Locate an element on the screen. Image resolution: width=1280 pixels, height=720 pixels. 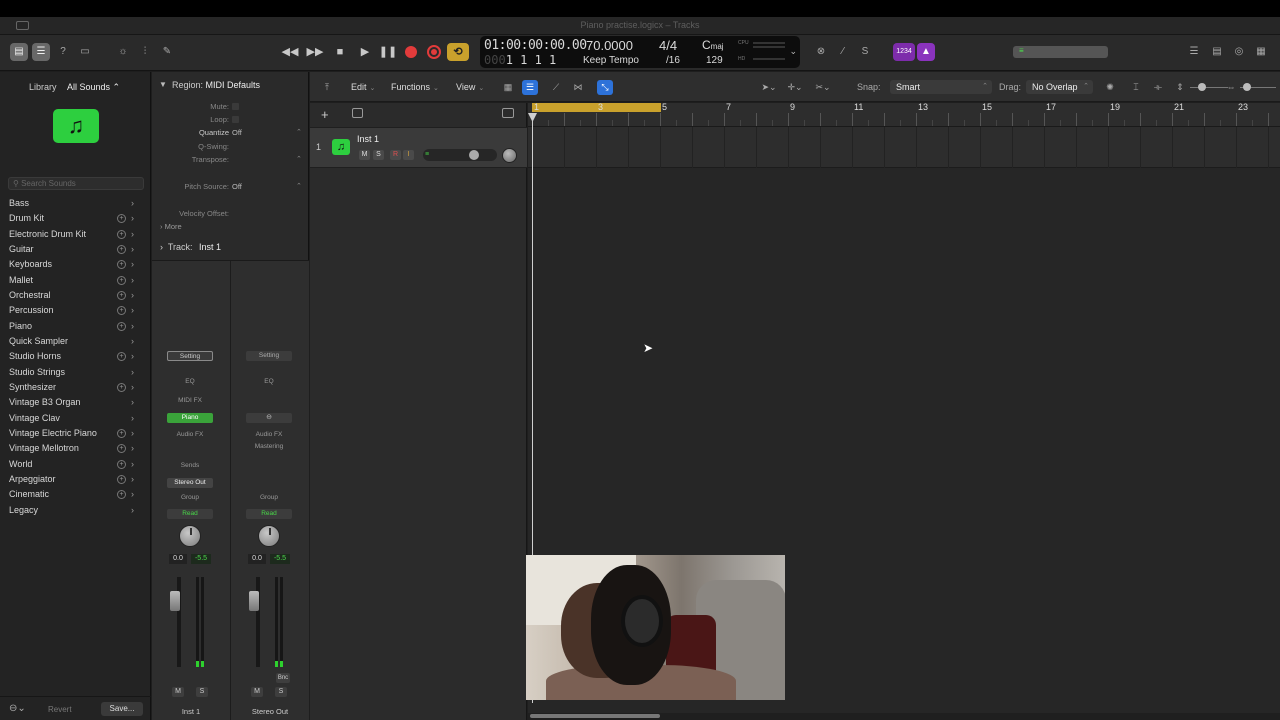
lcd-chevron-down-icon: ⌄ is located at coordinates (793, 51).